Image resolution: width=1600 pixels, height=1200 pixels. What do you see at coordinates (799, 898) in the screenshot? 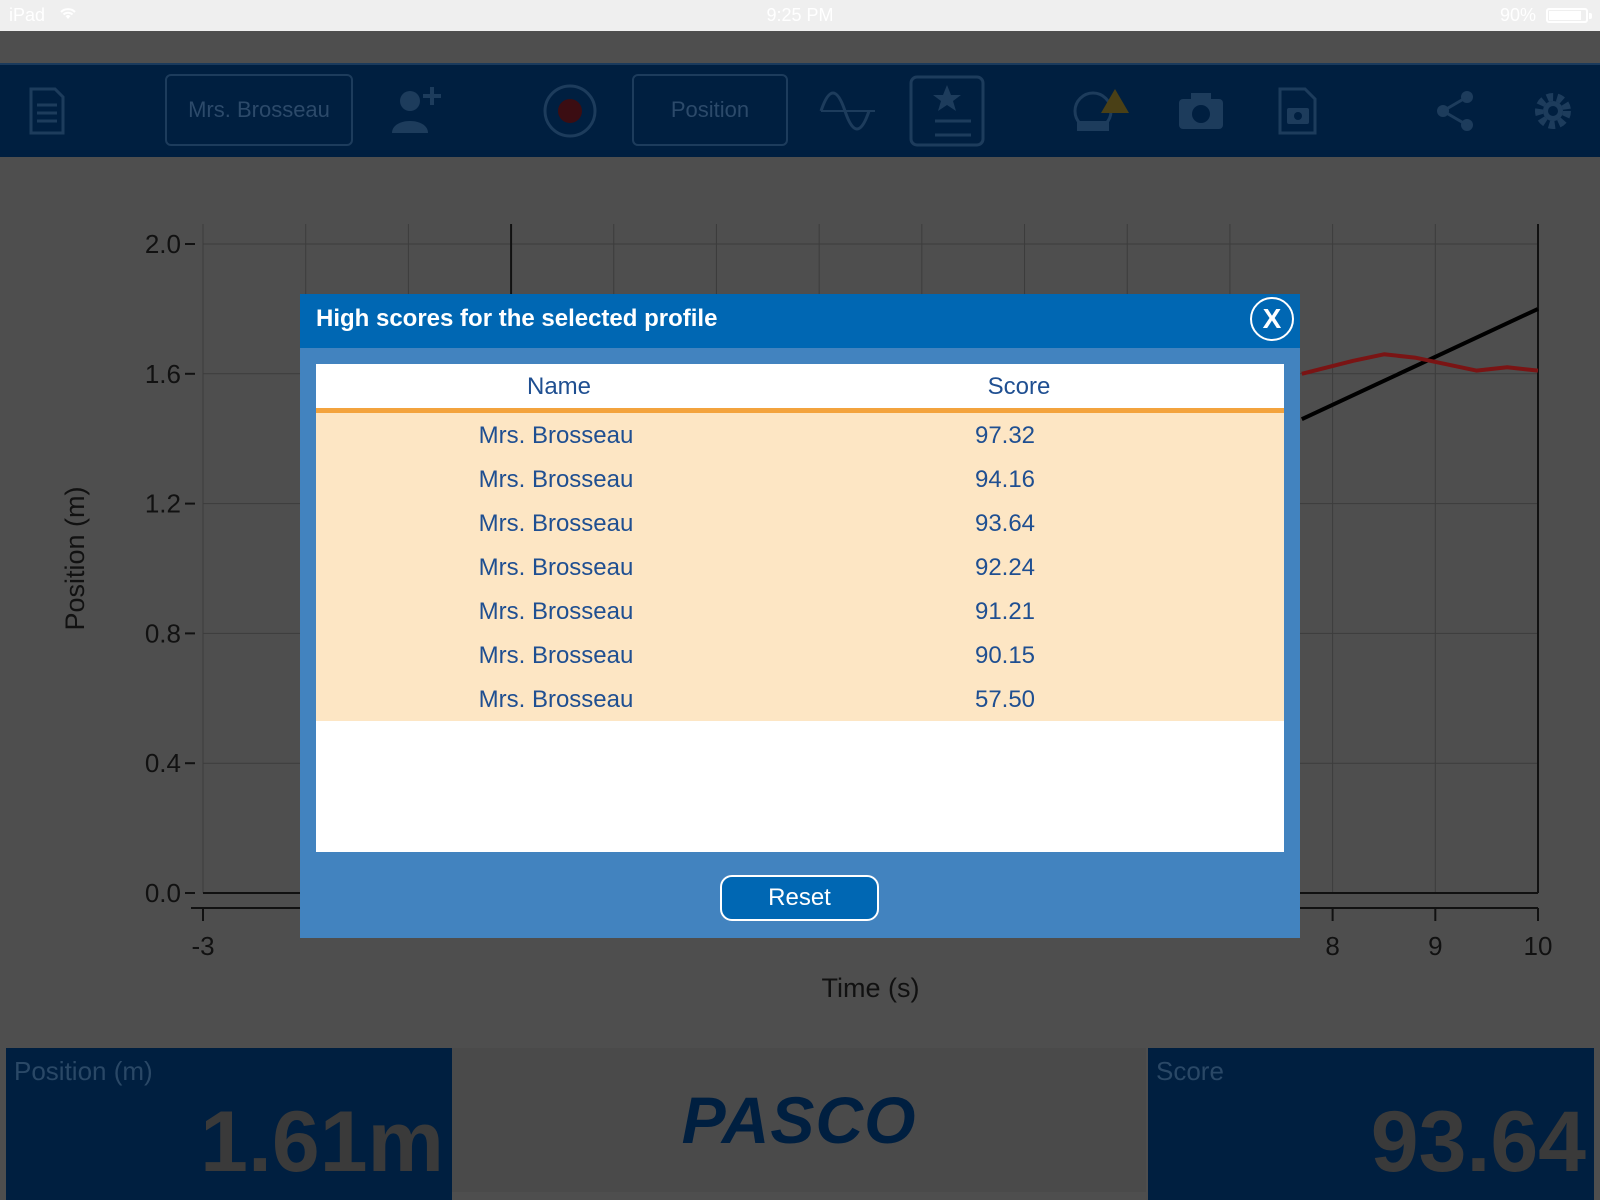
I see `reset-button: Reset` at bounding box center [799, 898].